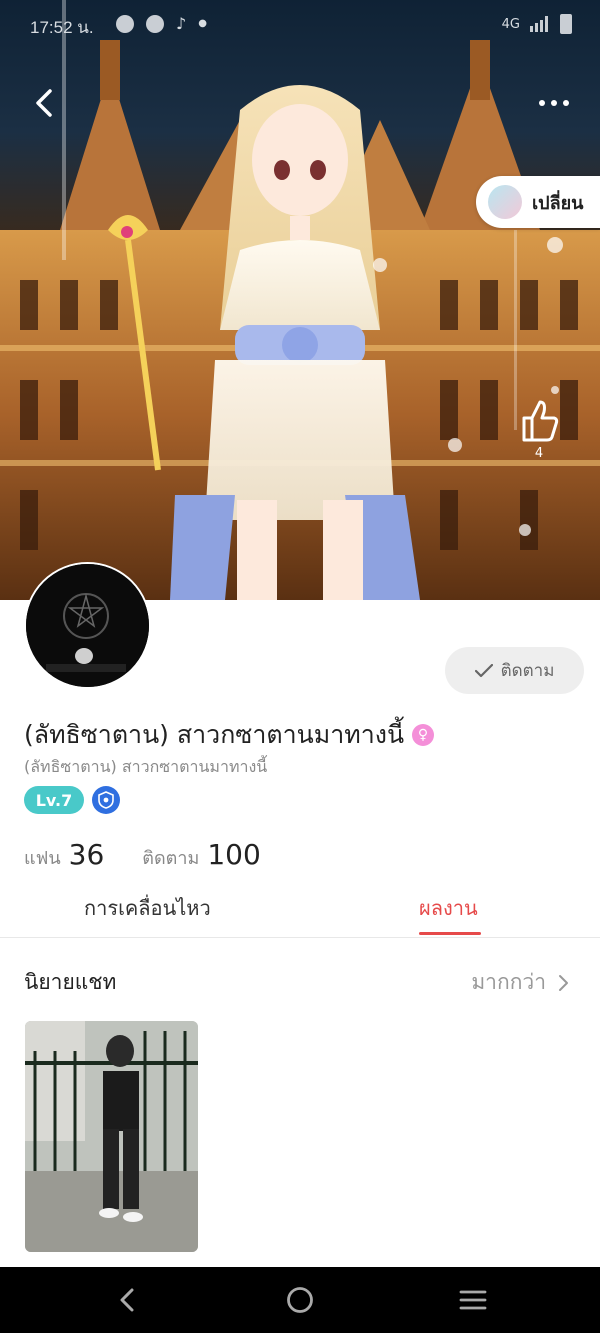  Describe the element at coordinates (505, 202) in the screenshot. I see `outfit-avatar-icon` at that location.